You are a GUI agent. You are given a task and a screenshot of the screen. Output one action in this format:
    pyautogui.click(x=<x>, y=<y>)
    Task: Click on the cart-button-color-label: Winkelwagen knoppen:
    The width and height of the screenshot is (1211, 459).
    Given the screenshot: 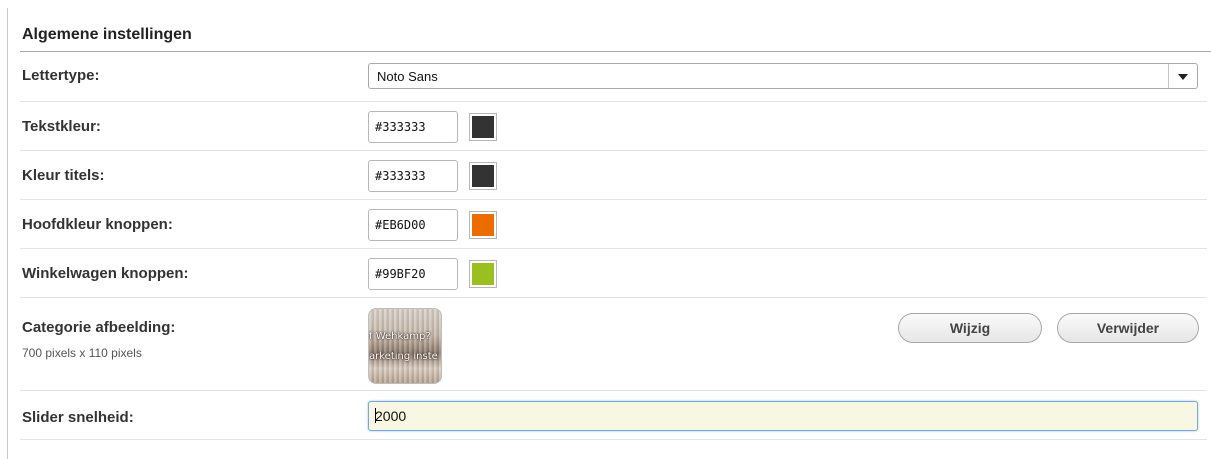 What is the action you would take?
    pyautogui.click(x=105, y=273)
    